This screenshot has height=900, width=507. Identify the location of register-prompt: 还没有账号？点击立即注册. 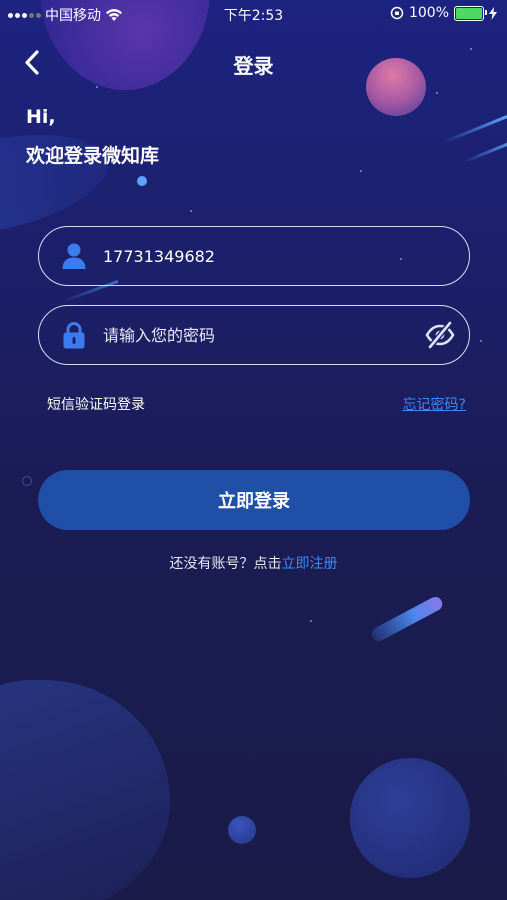
(253, 563).